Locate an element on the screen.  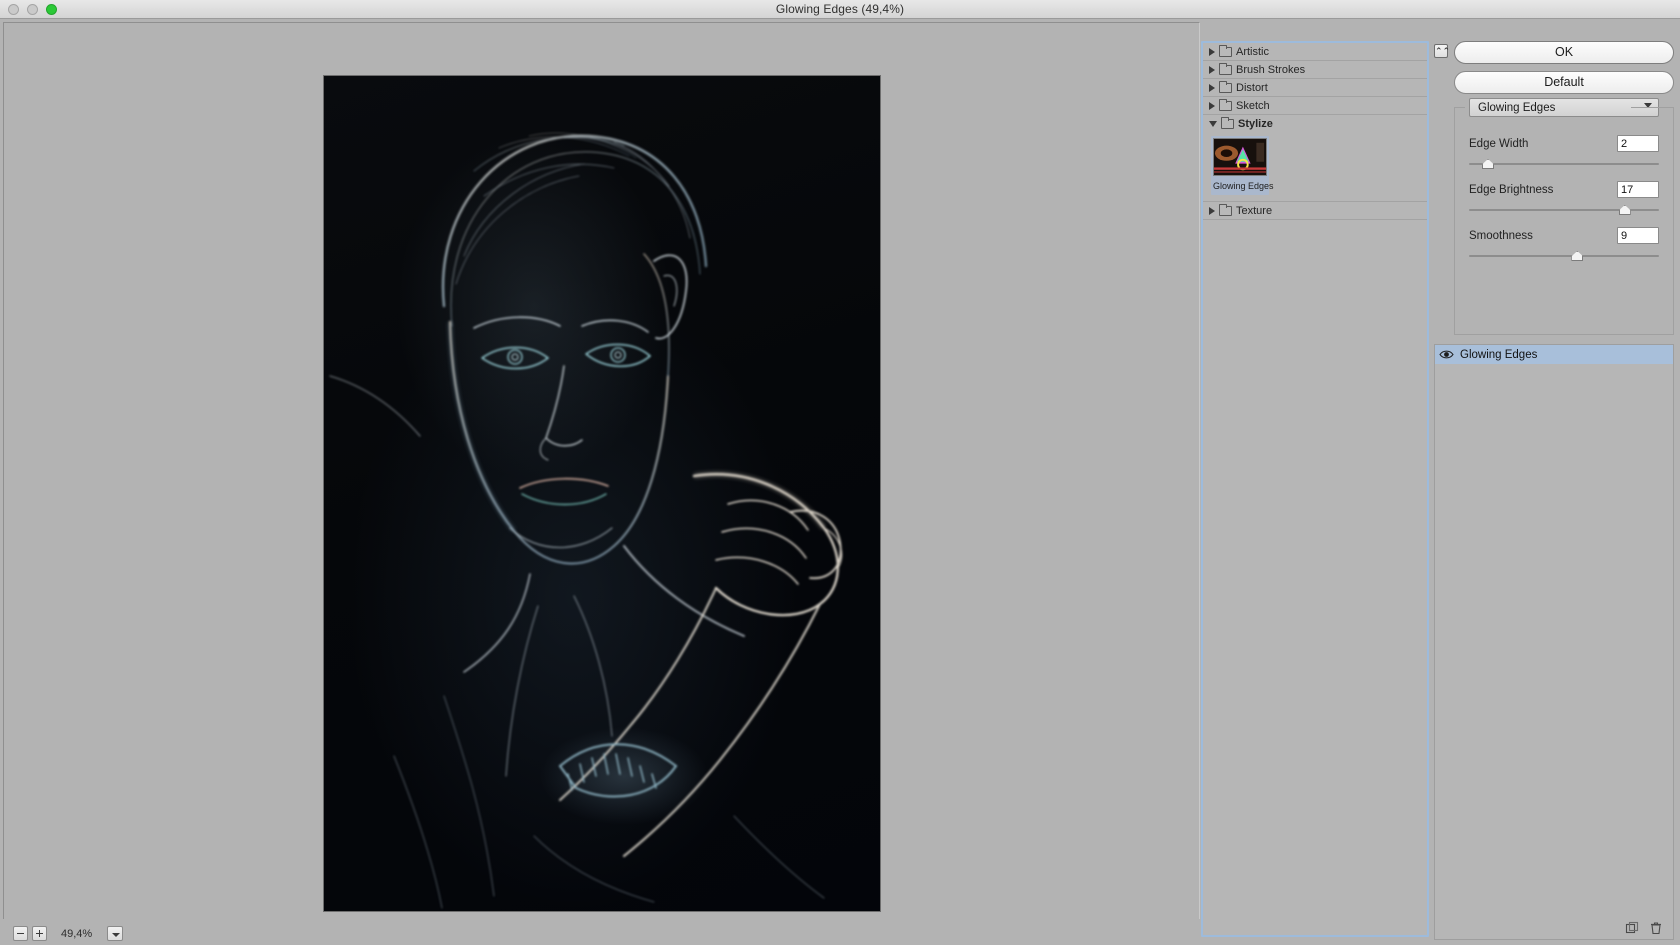
zoom-dropdown-icon is located at coordinates (115, 933).